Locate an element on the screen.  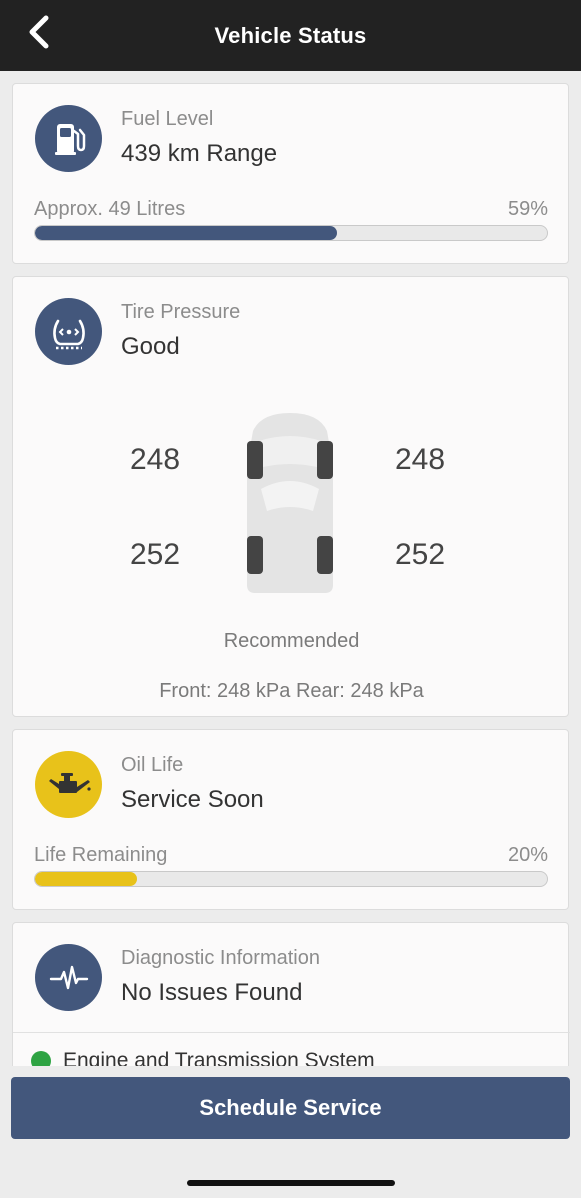
diagnostic-status-value: No Issues Found is located at coordinates (212, 992).